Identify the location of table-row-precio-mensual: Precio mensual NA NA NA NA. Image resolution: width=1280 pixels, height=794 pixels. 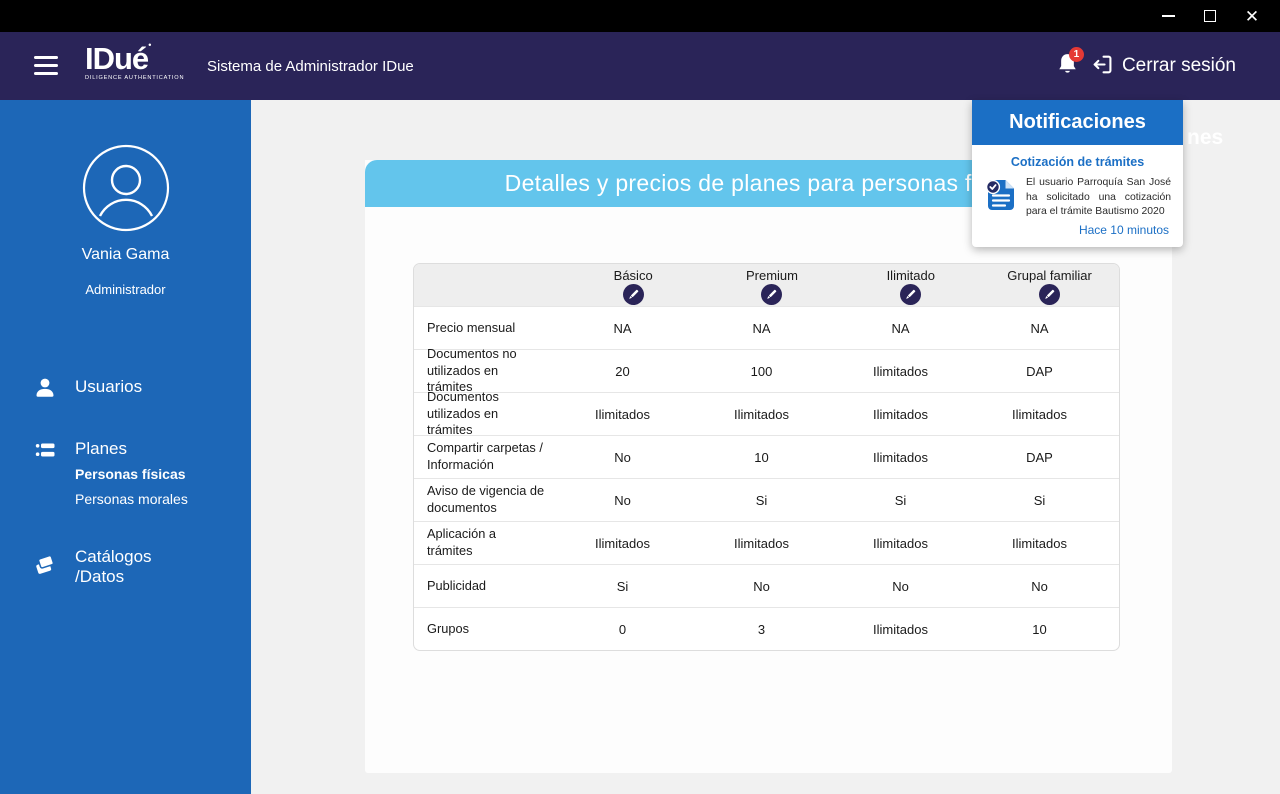
(766, 327).